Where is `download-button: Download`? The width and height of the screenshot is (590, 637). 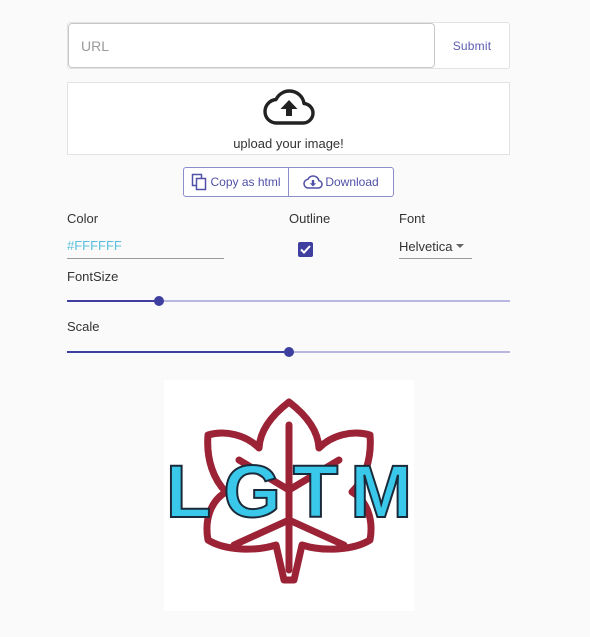
download-button: Download is located at coordinates (340, 182).